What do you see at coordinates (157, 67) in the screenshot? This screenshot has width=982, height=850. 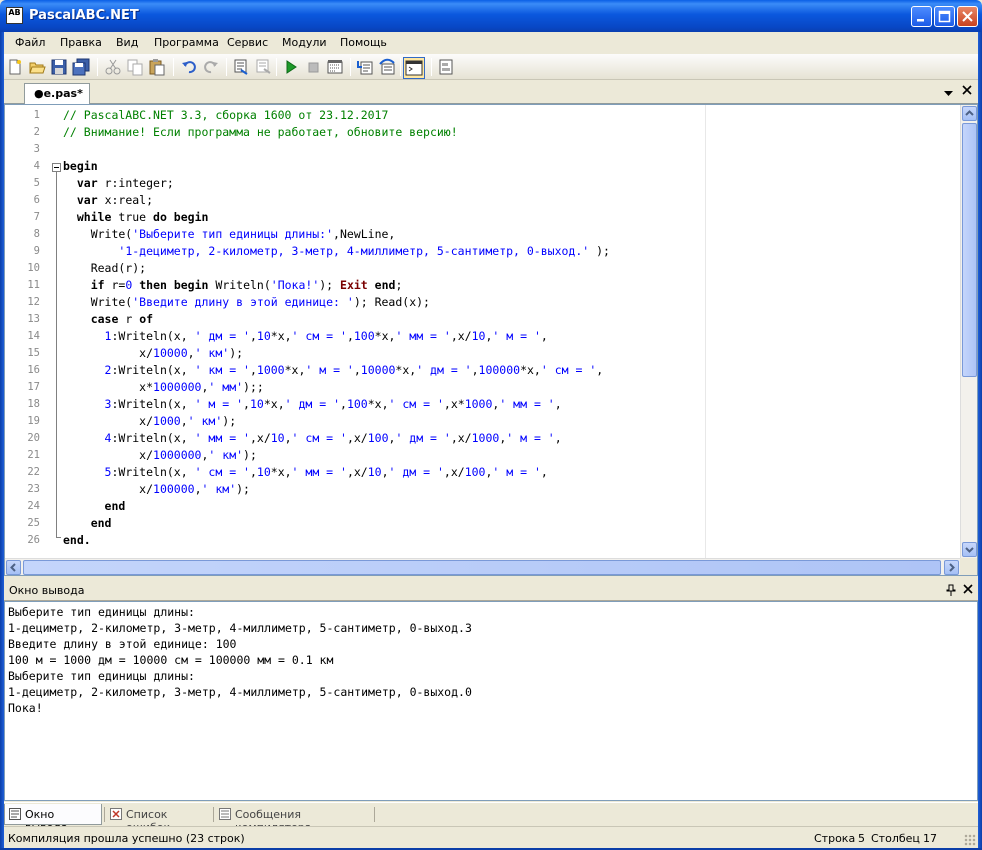 I see `paste-icon` at bounding box center [157, 67].